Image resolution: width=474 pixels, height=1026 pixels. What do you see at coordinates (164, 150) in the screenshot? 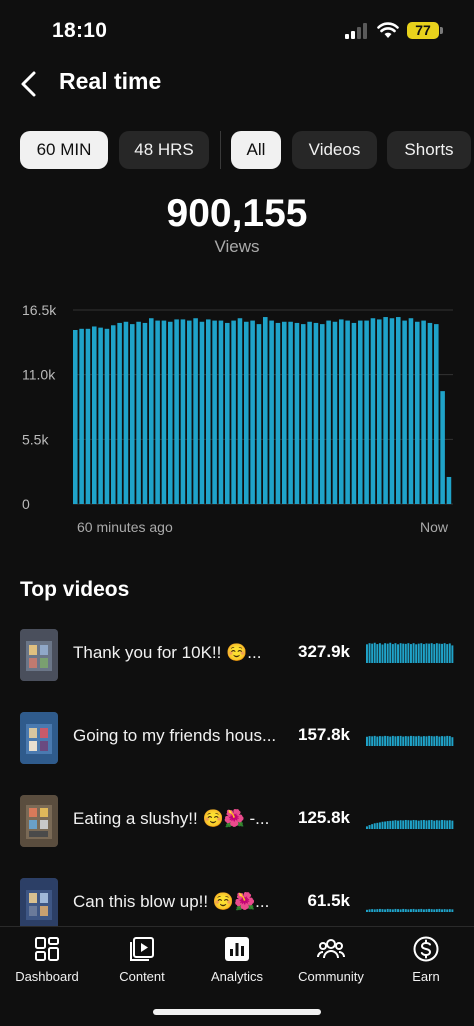
I see `chip-48-hrs: 48 HRS` at bounding box center [164, 150].